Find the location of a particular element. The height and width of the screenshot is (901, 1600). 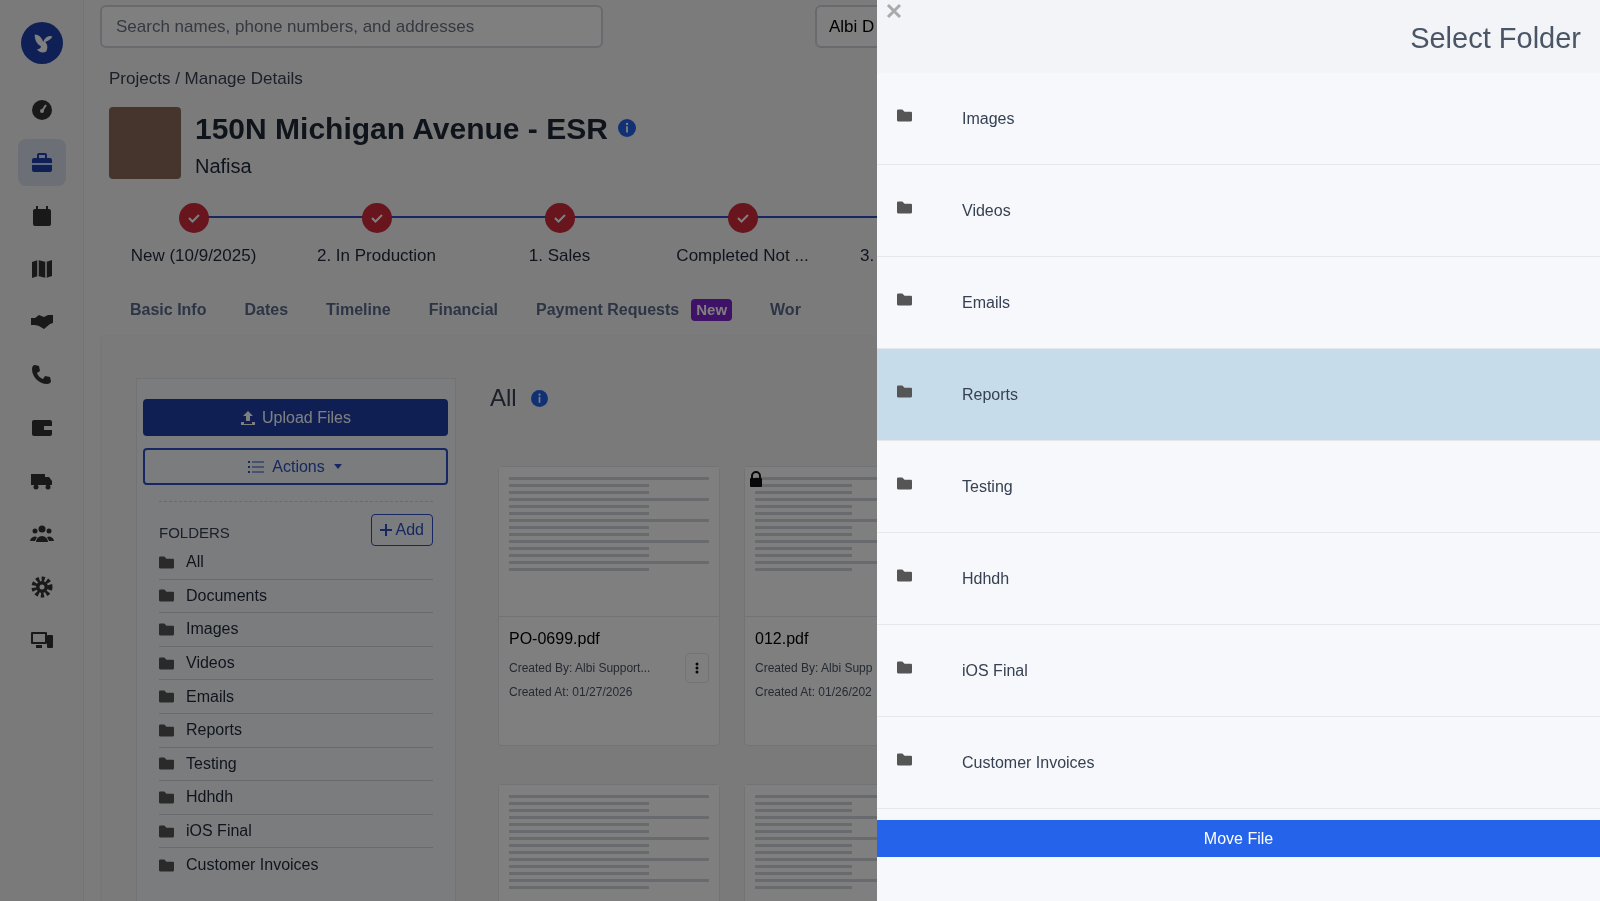

more-options-icon is located at coordinates (697, 668).